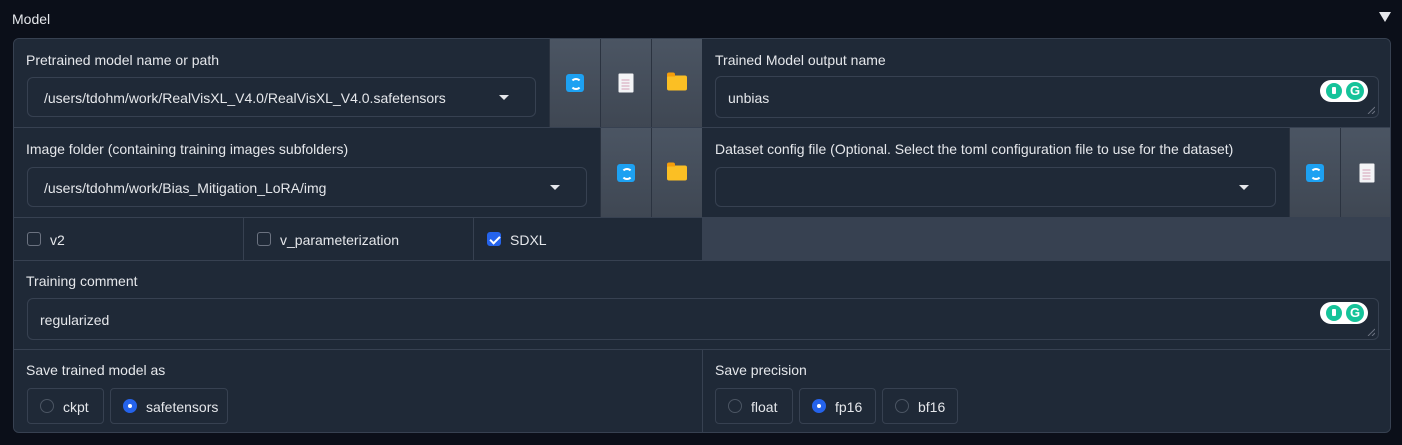 The height and width of the screenshot is (445, 1402). What do you see at coordinates (588, 239) in the screenshot?
I see `checkbox-sdxl: SDXL` at bounding box center [588, 239].